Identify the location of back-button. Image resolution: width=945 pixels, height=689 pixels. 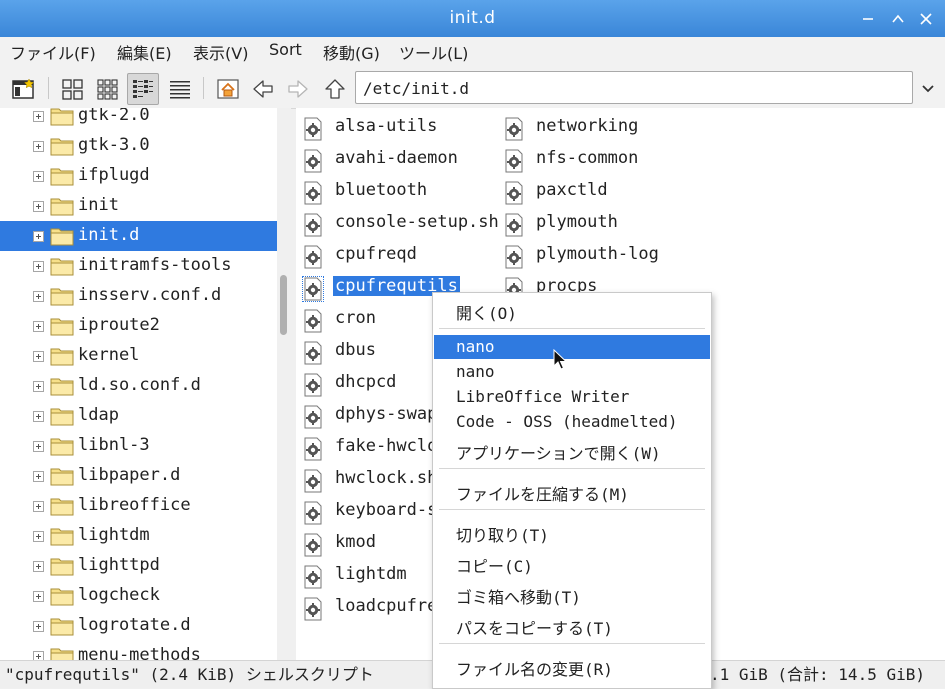
(263, 89).